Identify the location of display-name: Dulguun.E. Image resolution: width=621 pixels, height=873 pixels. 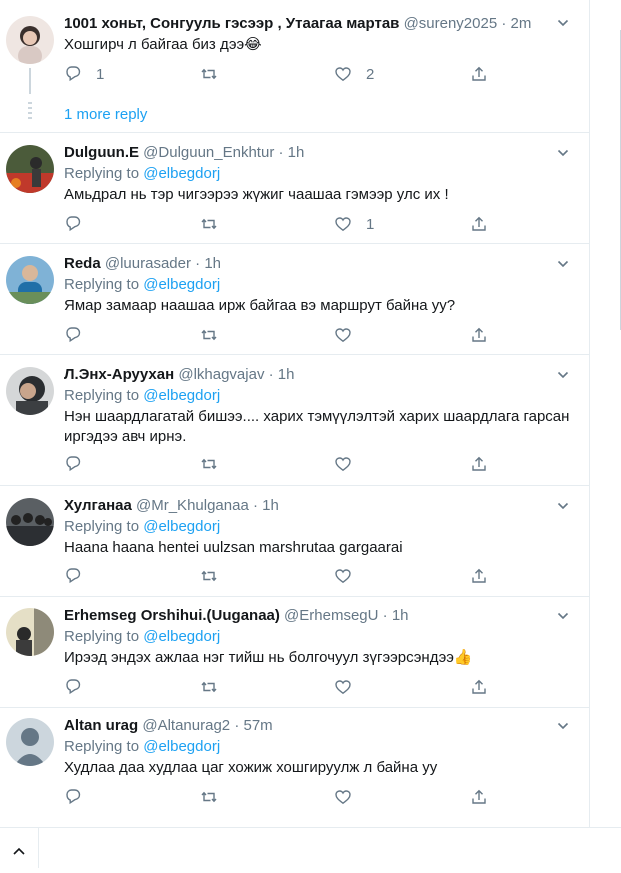
(101, 152).